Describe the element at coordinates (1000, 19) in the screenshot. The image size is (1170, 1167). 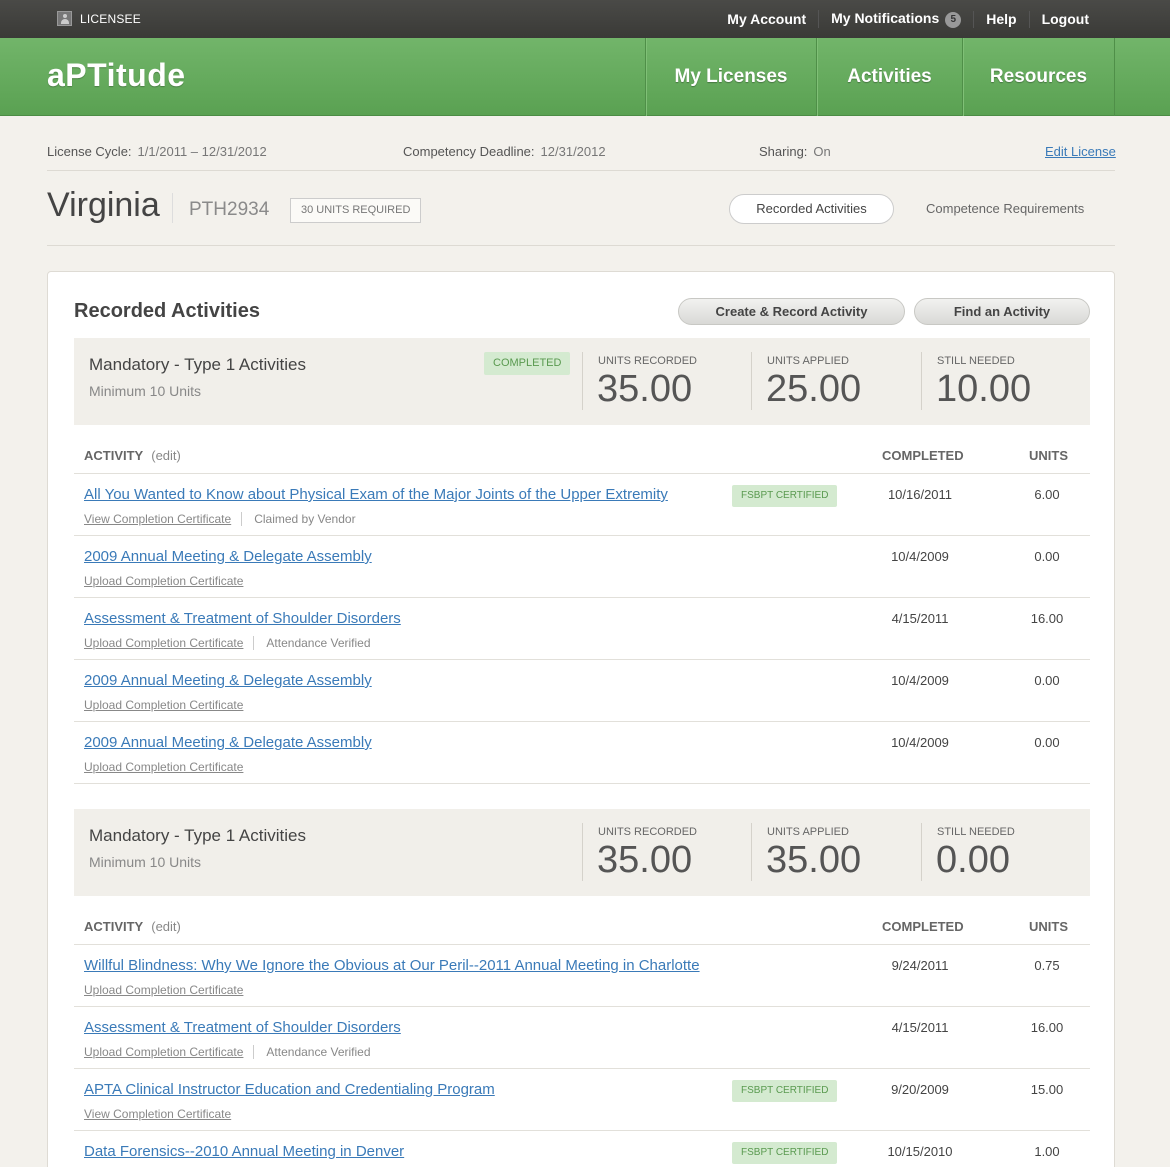
I see `help-link: Help` at that location.